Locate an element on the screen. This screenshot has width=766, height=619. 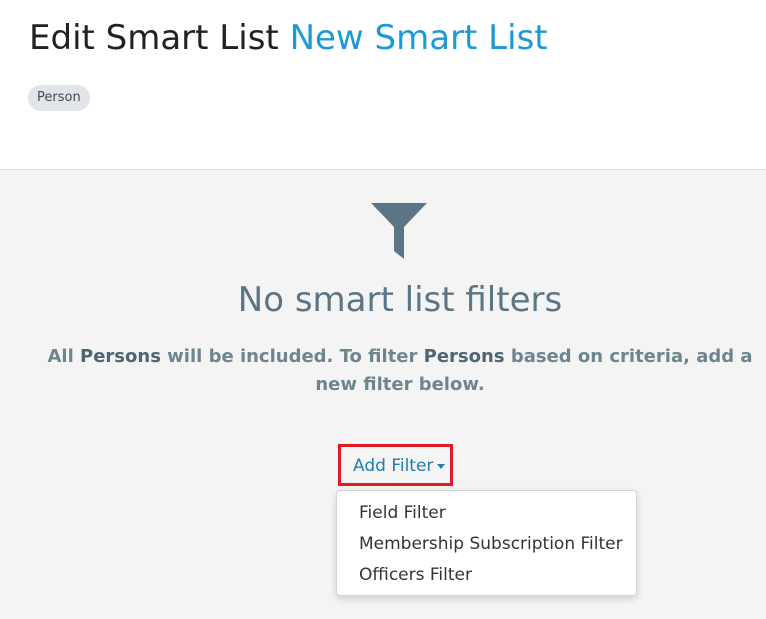
desc-text-1: All is located at coordinates (64, 356).